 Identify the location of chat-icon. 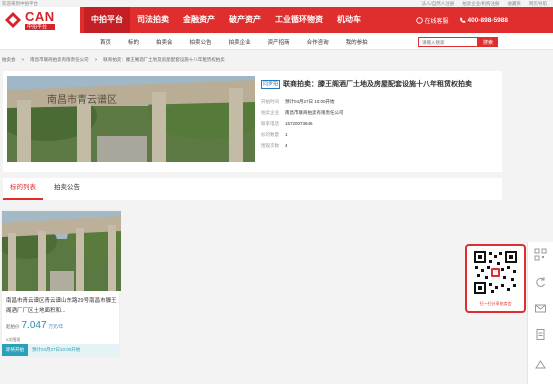
(419, 20).